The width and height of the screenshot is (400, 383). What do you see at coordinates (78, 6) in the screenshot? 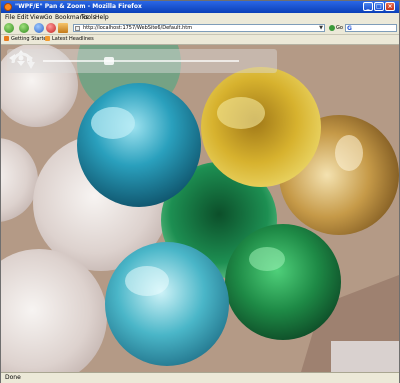
I see `window-title: "WPF/E" Pan & Zoom - Mozilla Firefox` at bounding box center [78, 6].